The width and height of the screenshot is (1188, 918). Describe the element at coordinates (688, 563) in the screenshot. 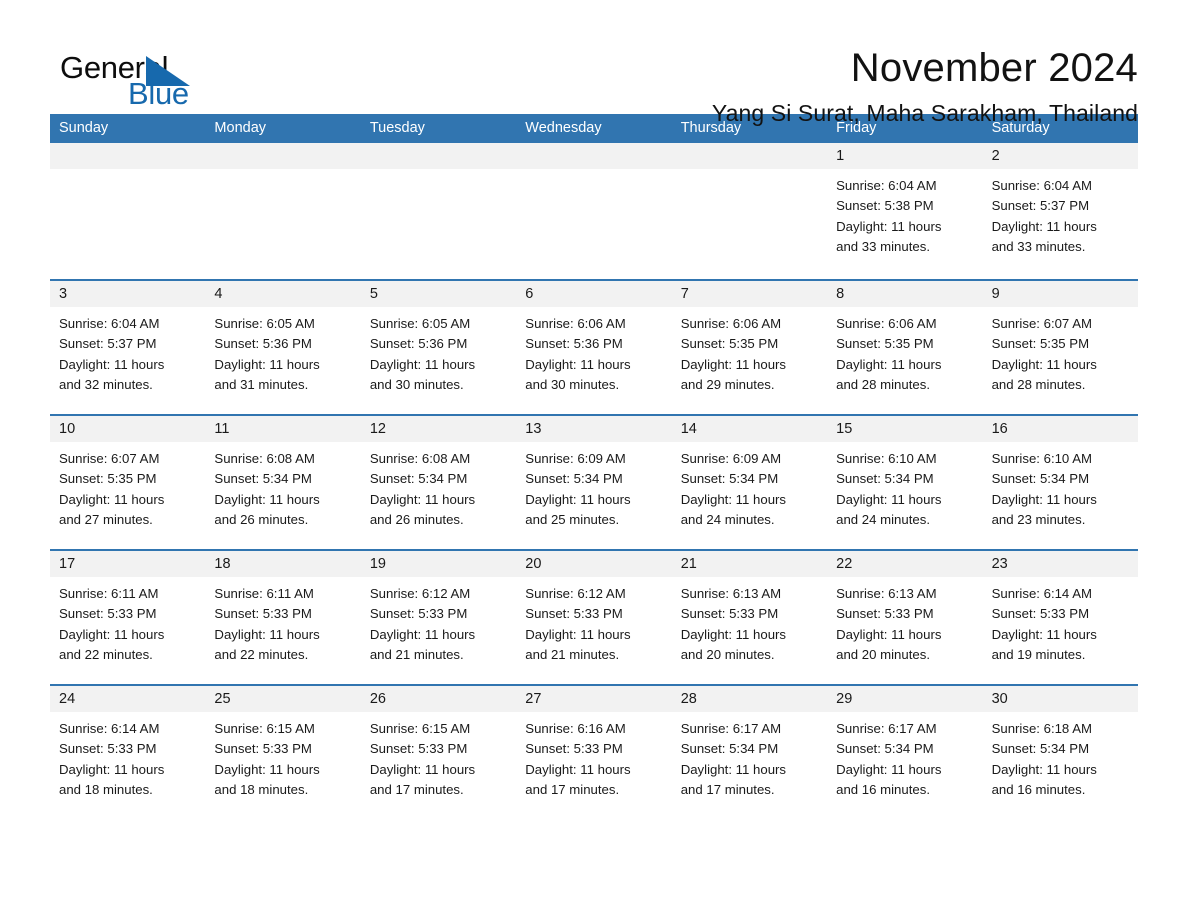

I see `day-number: 21` at that location.